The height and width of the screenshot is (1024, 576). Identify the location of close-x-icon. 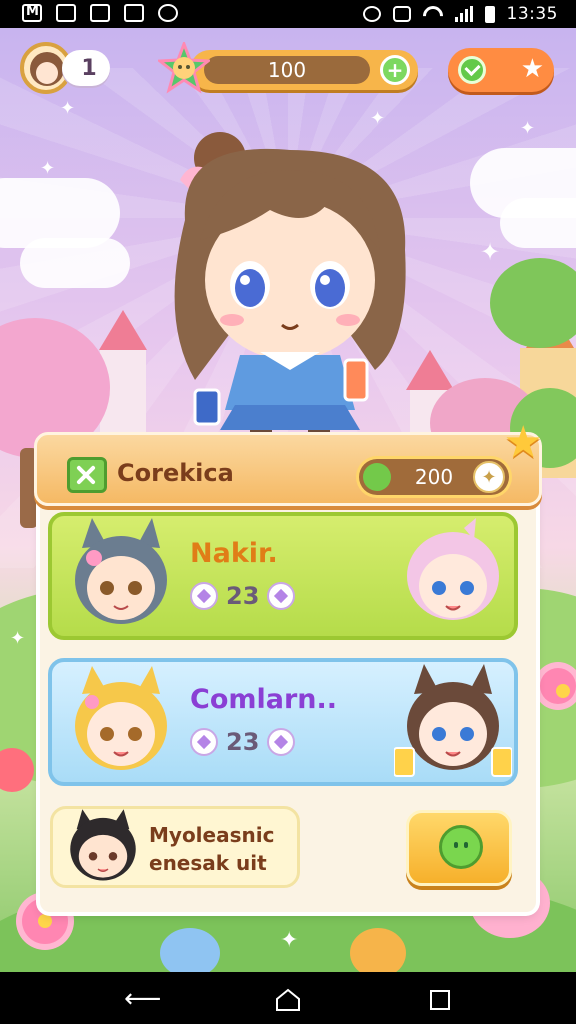
(87, 475).